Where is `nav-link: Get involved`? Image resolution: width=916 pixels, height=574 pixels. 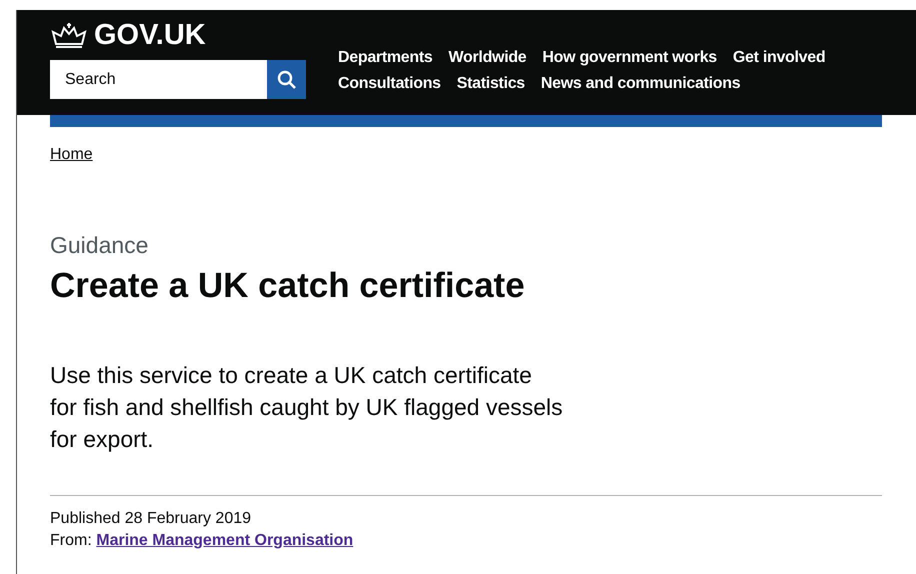 nav-link: Get involved is located at coordinates (779, 58).